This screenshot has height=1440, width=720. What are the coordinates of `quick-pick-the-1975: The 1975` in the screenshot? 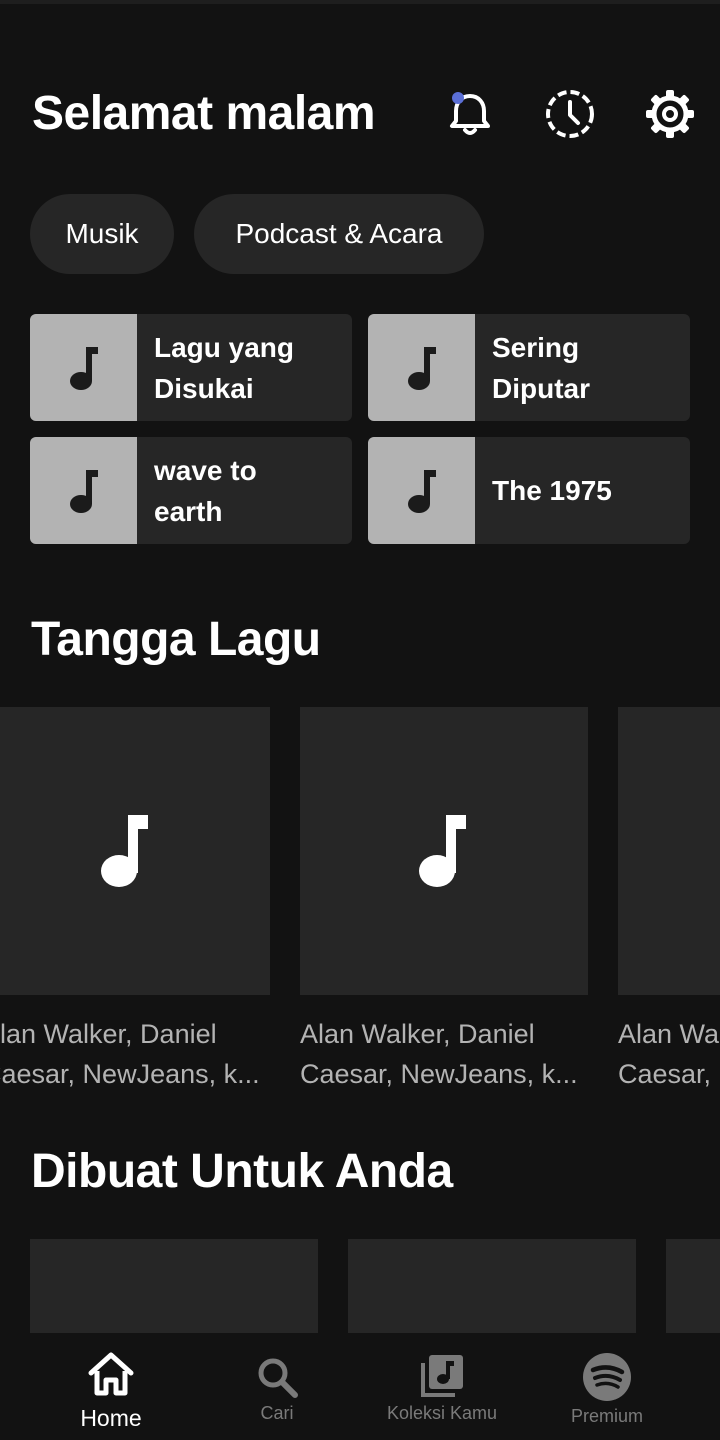 It's located at (529, 490).